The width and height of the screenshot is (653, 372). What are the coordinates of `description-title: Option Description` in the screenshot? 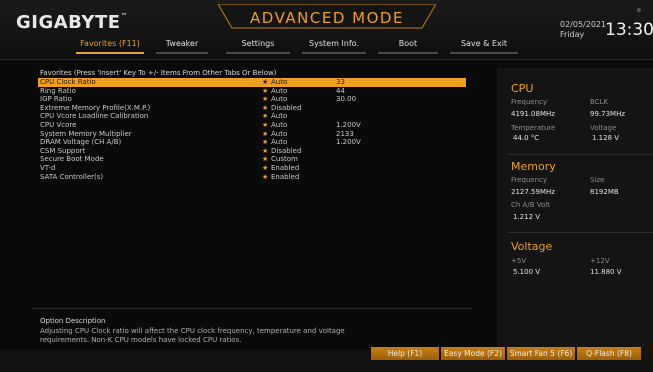 It's located at (73, 321).